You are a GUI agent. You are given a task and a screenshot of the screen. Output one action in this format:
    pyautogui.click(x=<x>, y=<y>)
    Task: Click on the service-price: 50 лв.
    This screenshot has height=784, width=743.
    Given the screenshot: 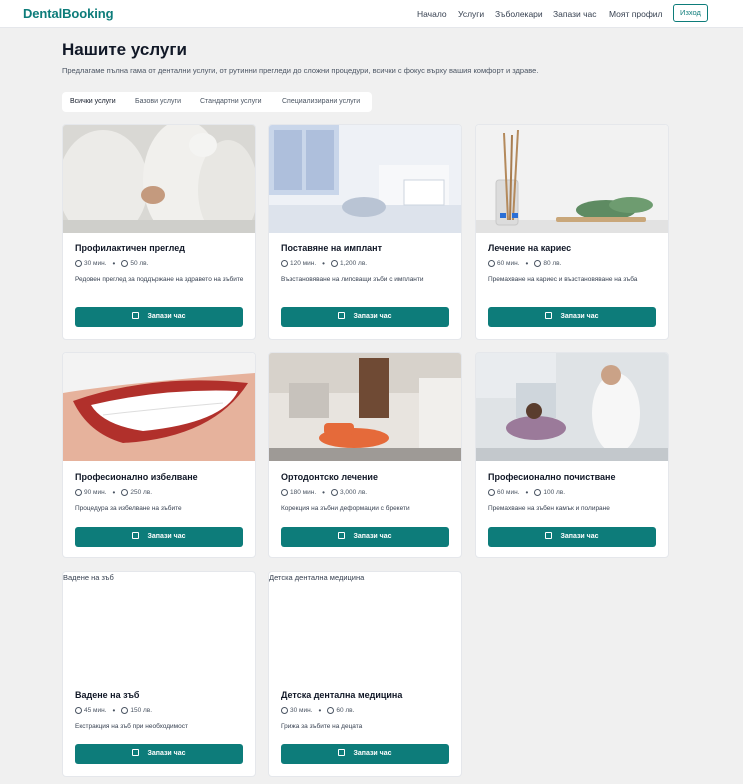 What is the action you would take?
    pyautogui.click(x=139, y=263)
    